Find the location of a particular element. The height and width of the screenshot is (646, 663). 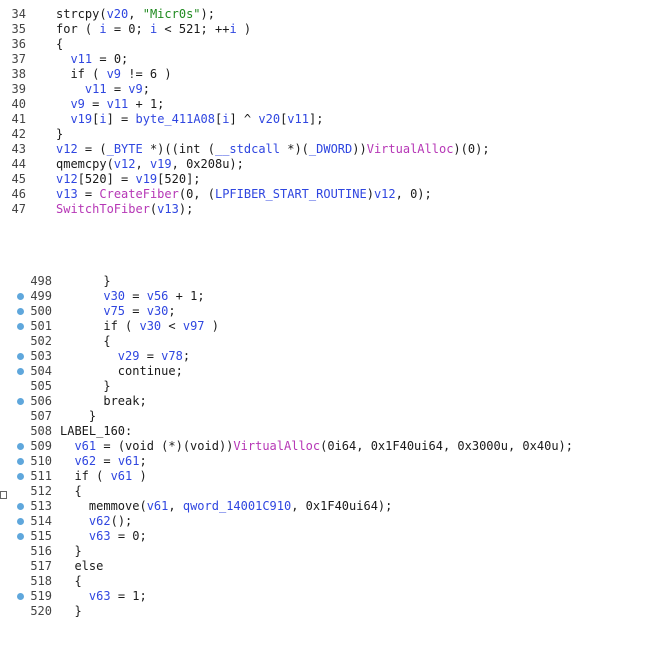

code-text: strcpy(v20, "Micr0s"); is located at coordinates (135, 14).